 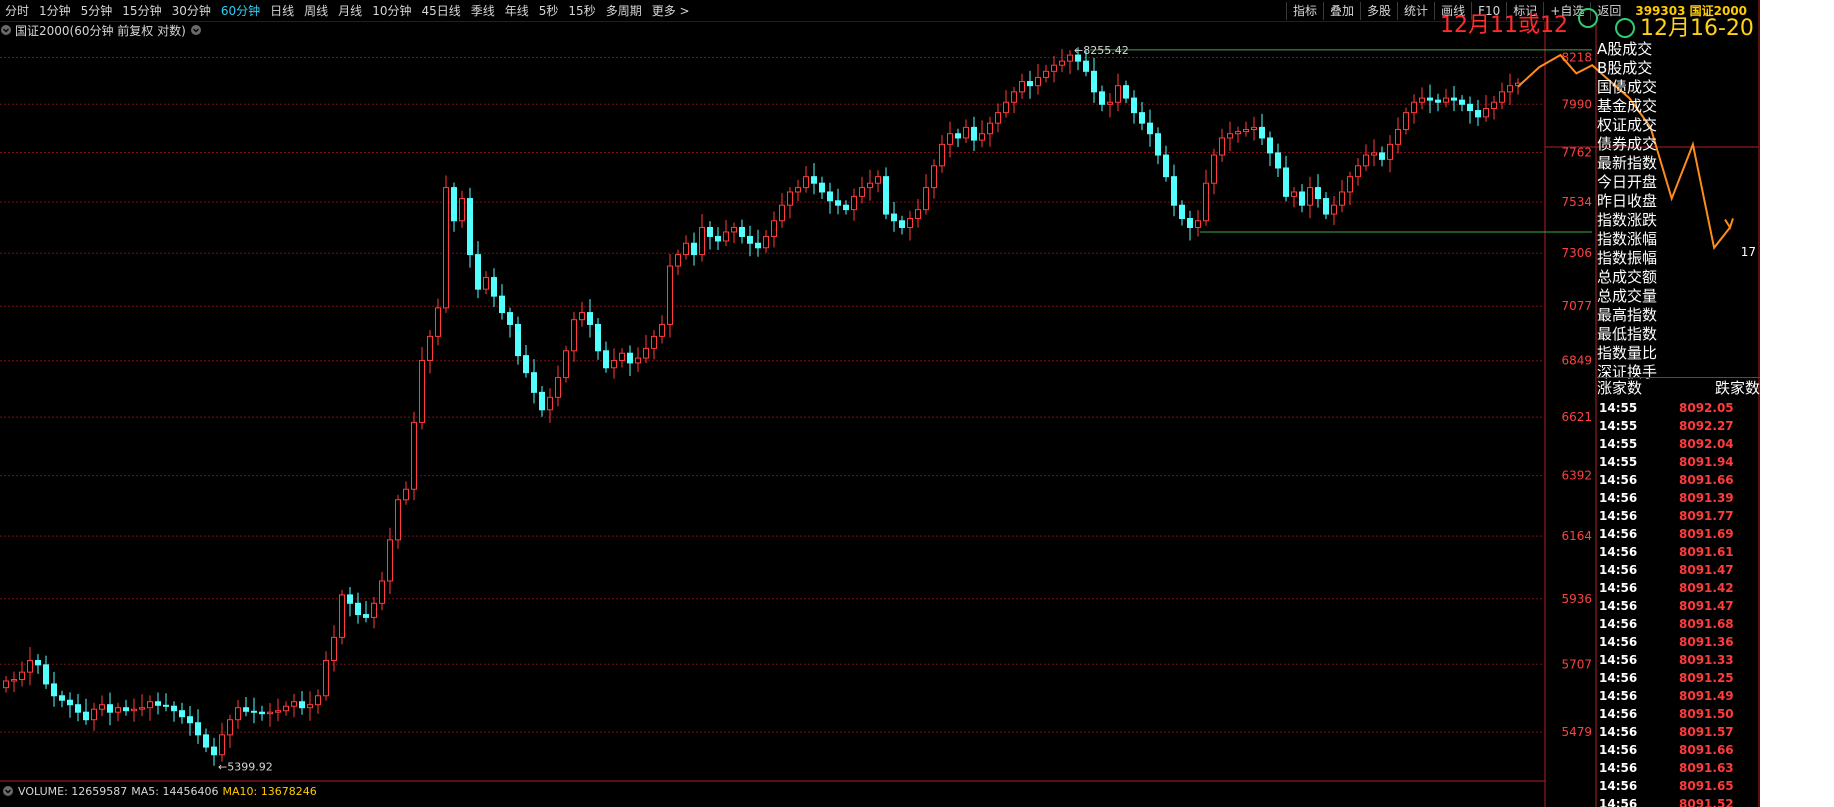 What do you see at coordinates (1706, 624) in the screenshot?
I see `tick-price: 8091.68` at bounding box center [1706, 624].